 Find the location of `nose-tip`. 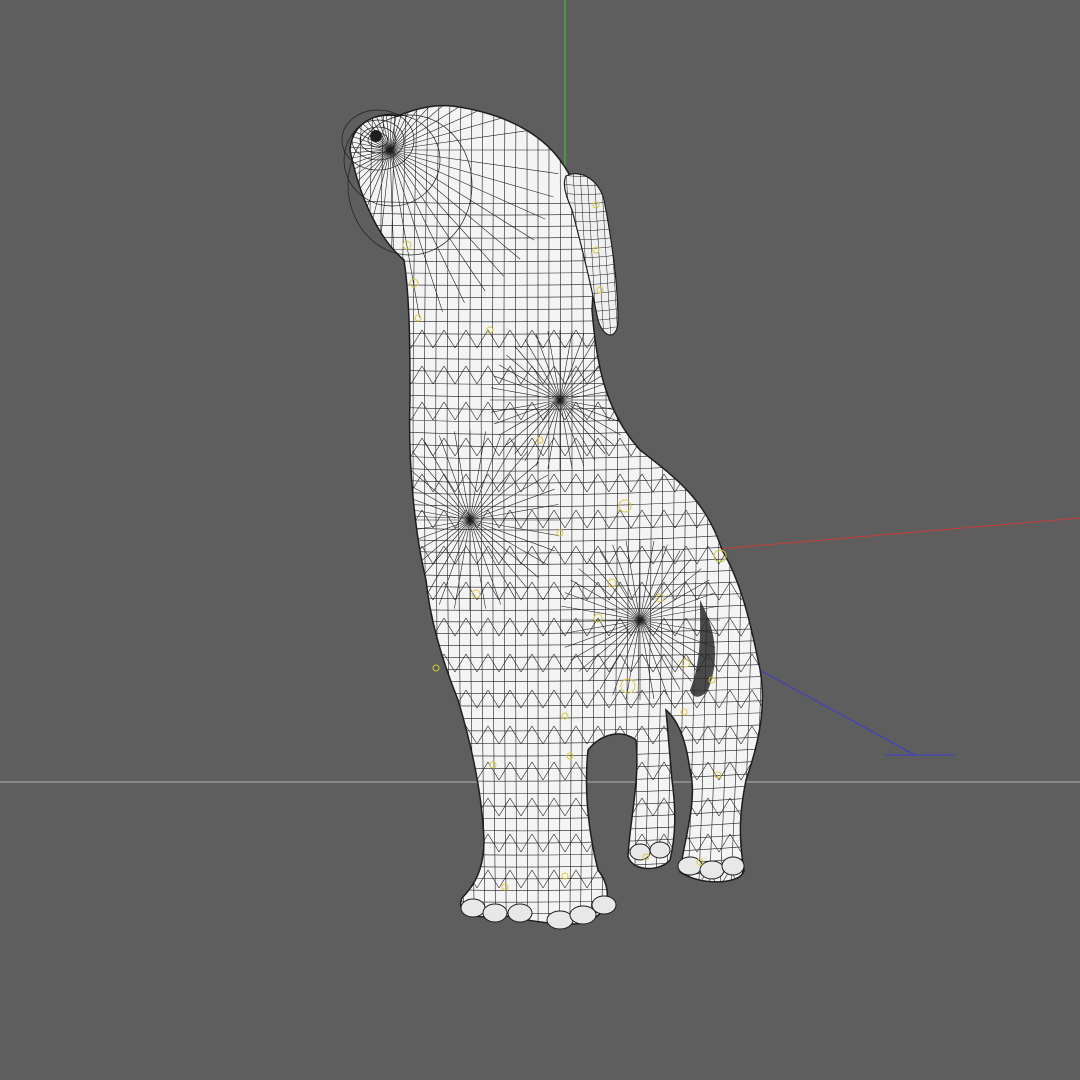

nose-tip is located at coordinates (376, 136).